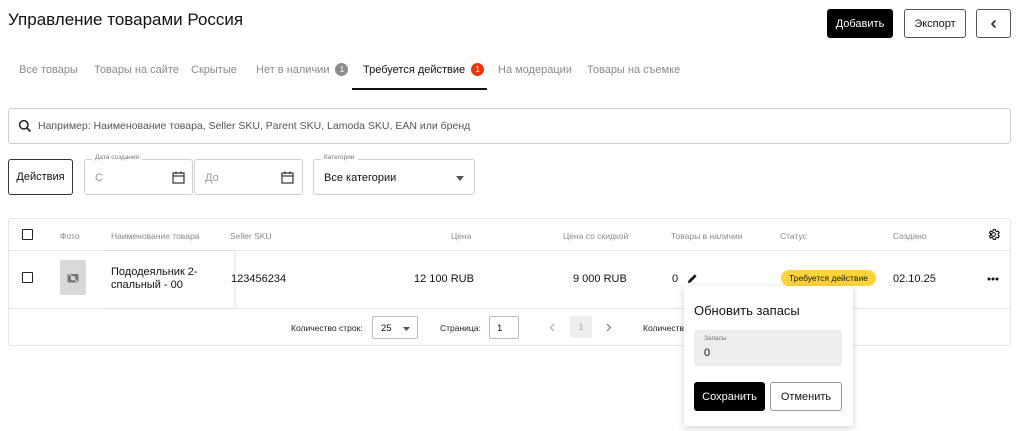 Image resolution: width=1024 pixels, height=431 pixels. I want to click on tab-all-products: Все товары, so click(48, 77).